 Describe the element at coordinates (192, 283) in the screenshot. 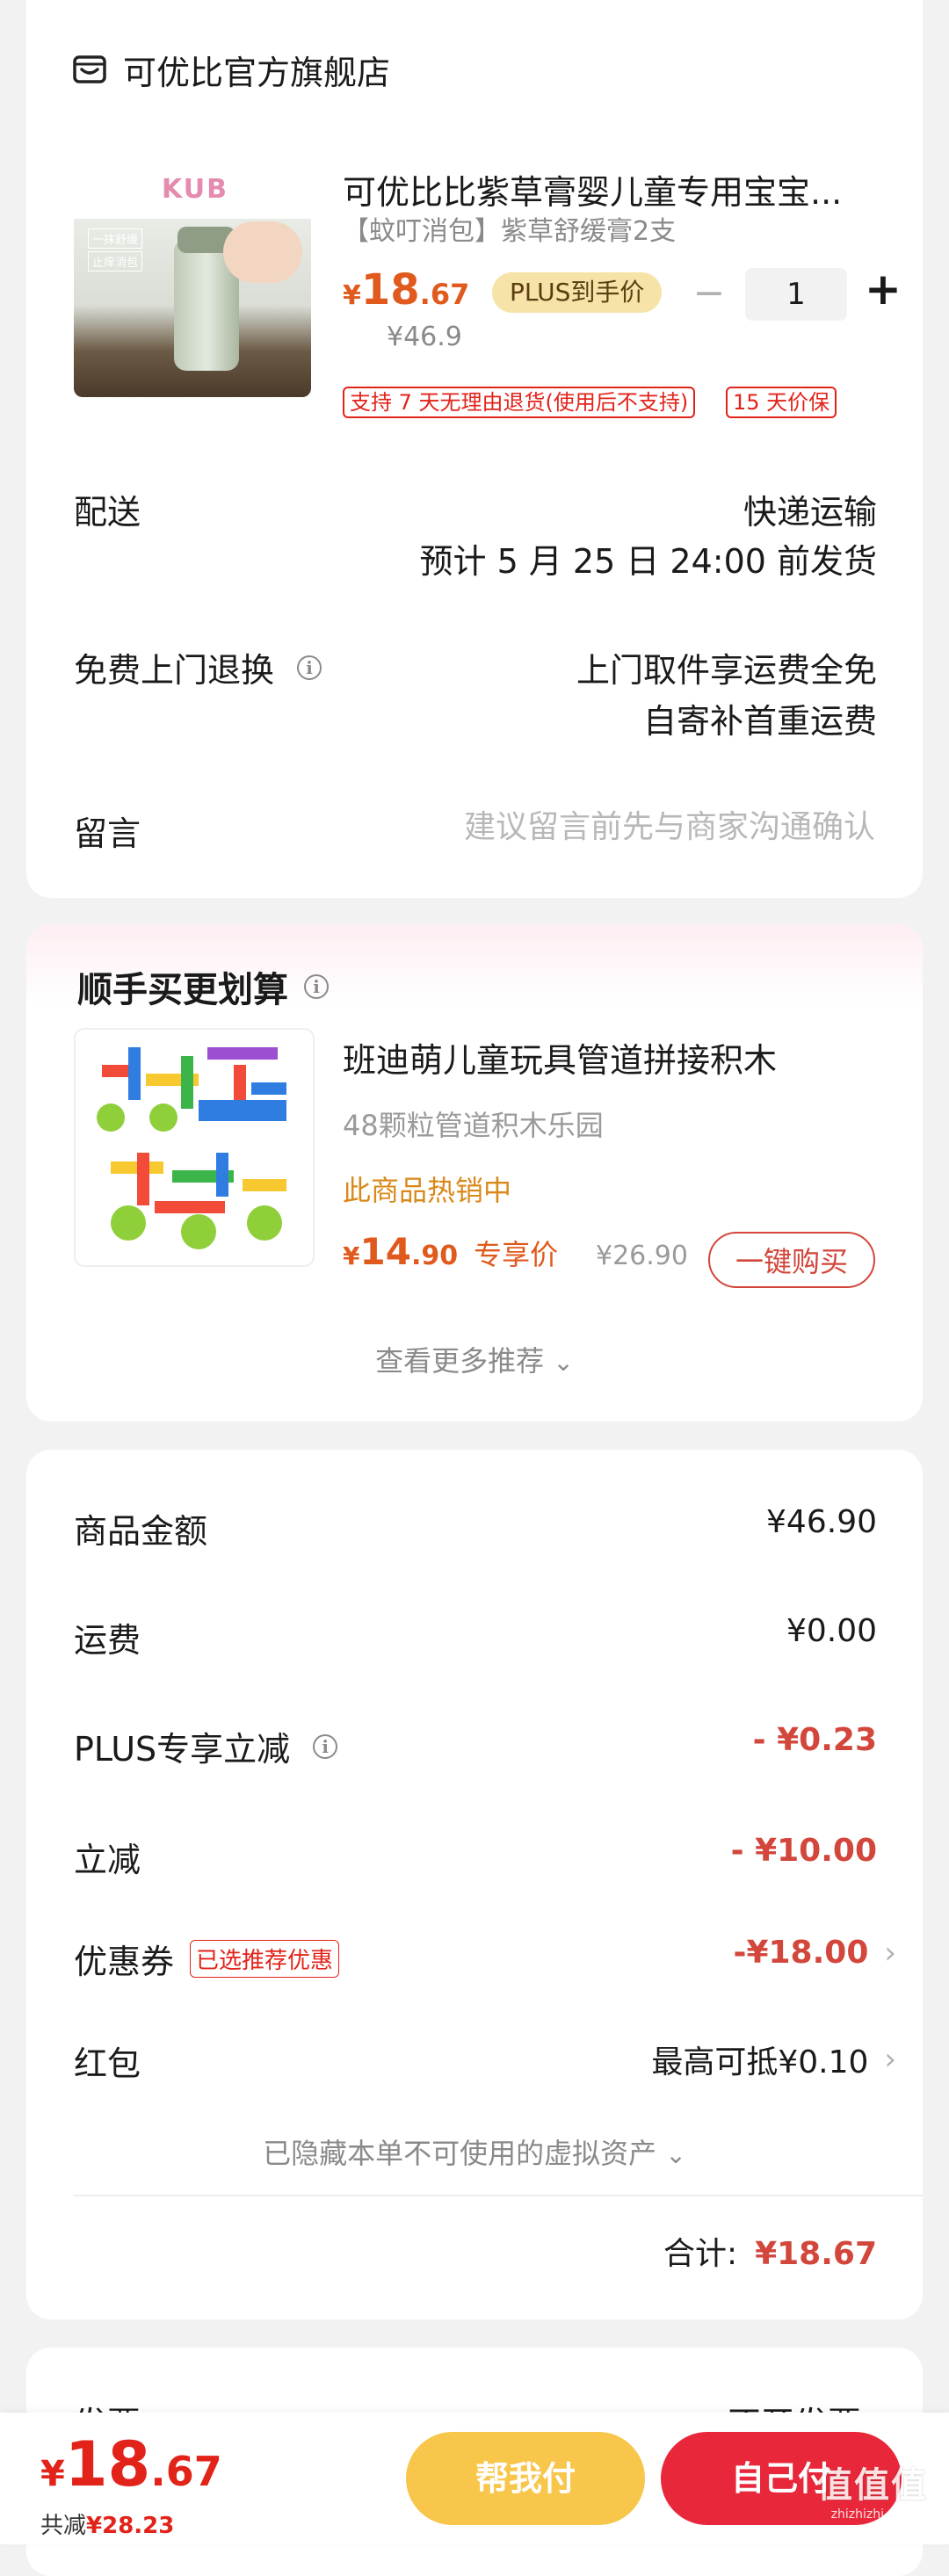

I see `product-image: KUB 一抹舒缓 止痒消包` at that location.